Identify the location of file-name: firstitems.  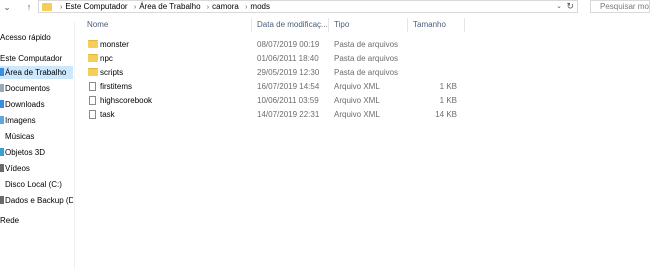
(116, 86).